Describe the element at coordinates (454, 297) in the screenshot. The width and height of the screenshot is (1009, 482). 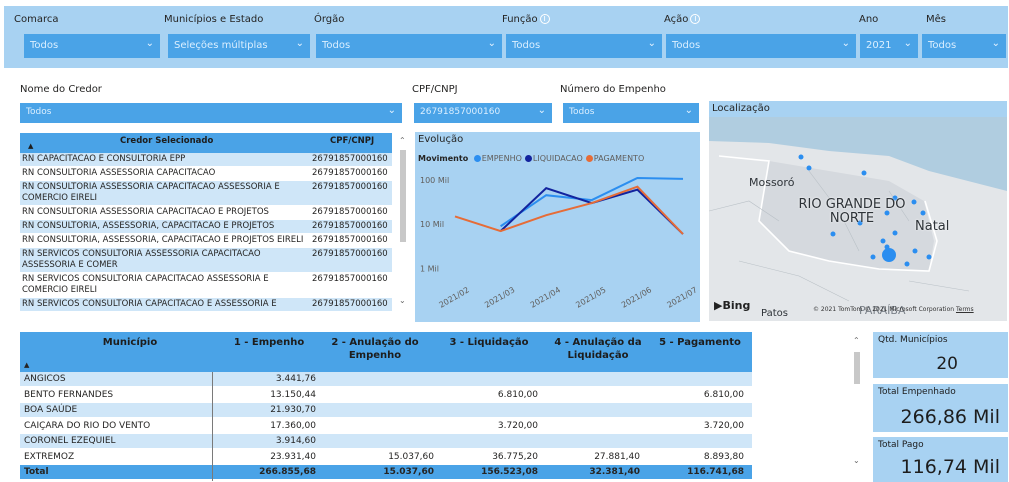
I see `x-tick-label: 2021/02` at that location.